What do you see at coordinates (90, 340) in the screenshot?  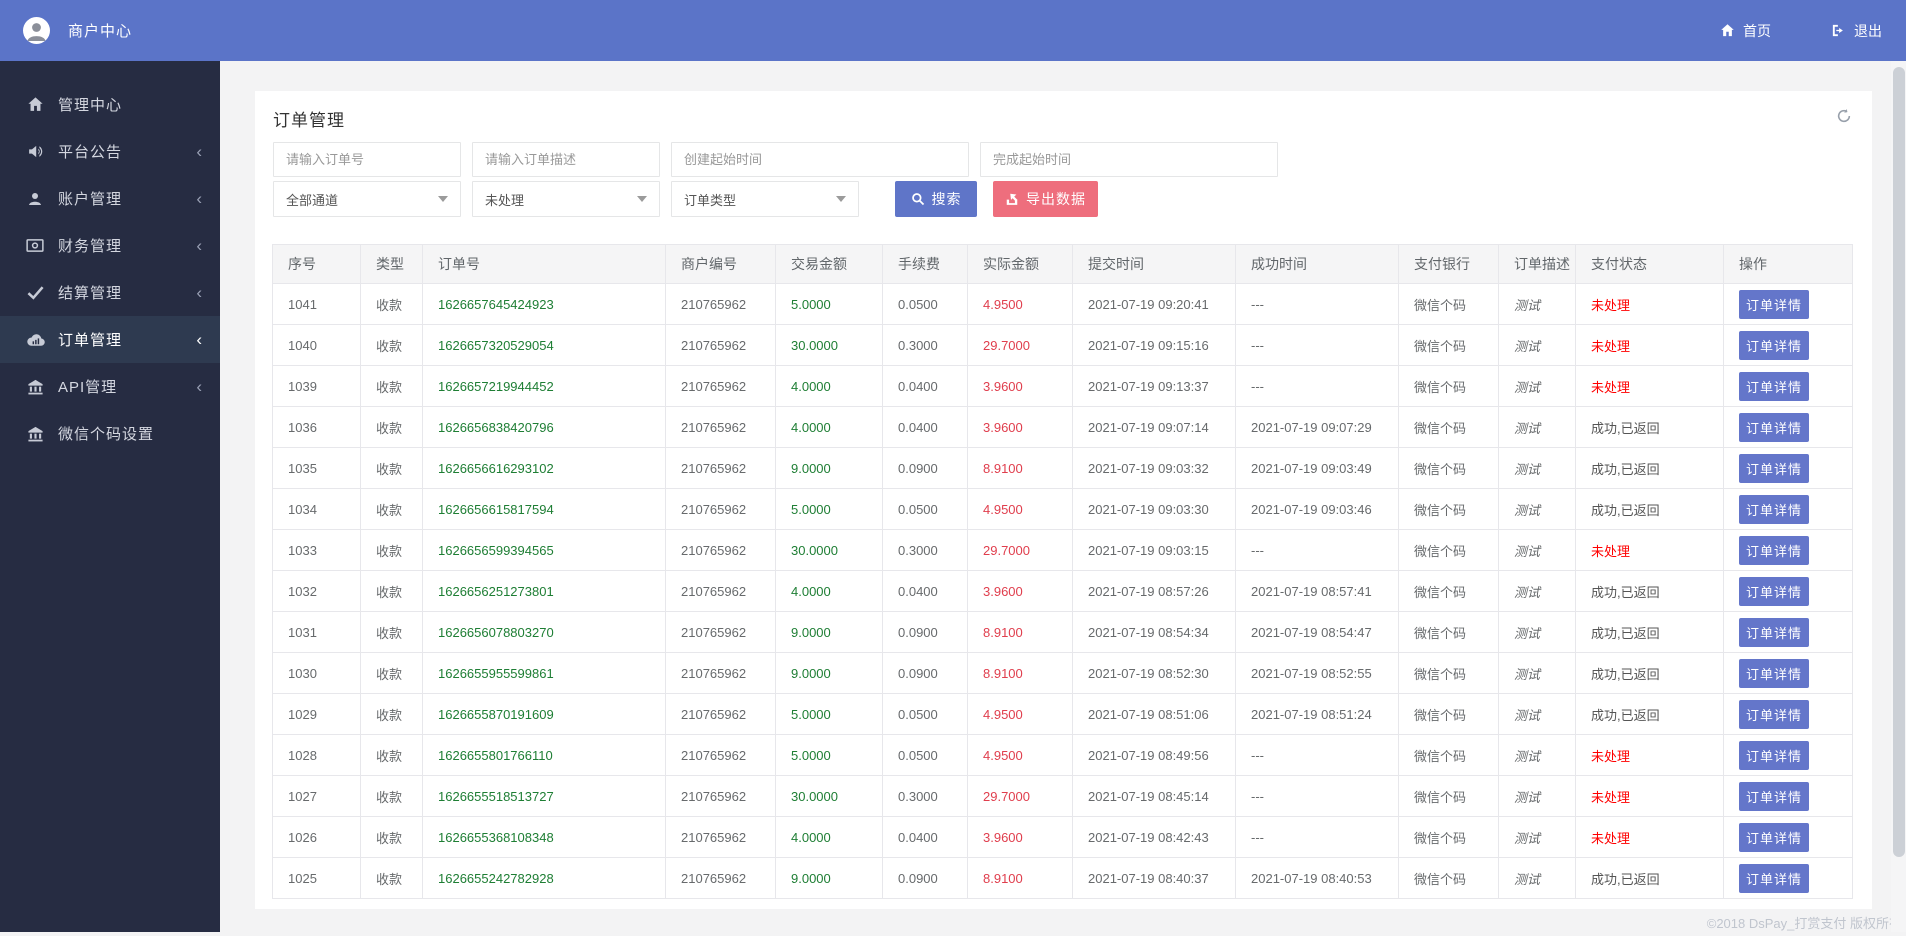 I see `sidebar-item-label: 订单管理` at bounding box center [90, 340].